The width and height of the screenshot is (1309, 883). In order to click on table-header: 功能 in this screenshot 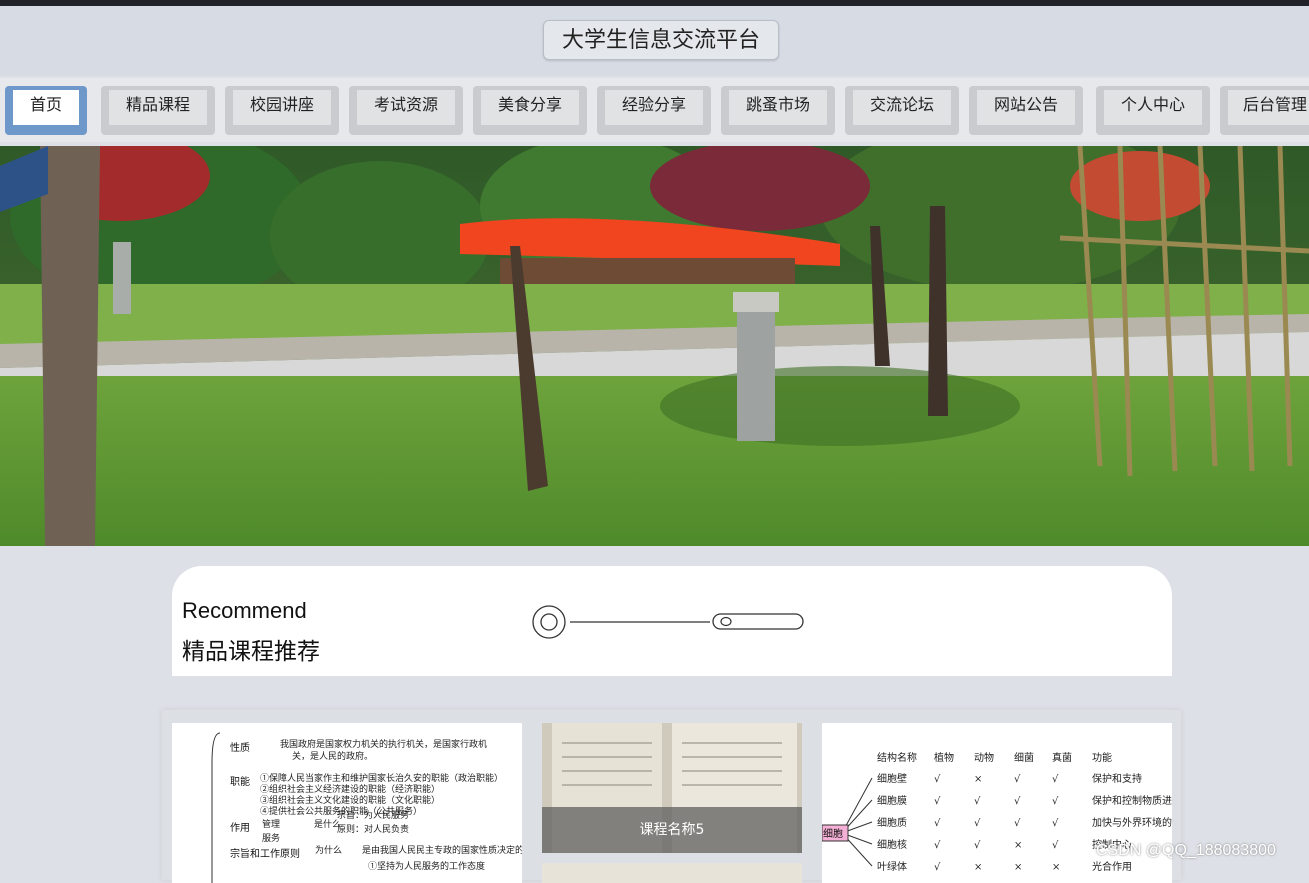, I will do `click(1102, 757)`.